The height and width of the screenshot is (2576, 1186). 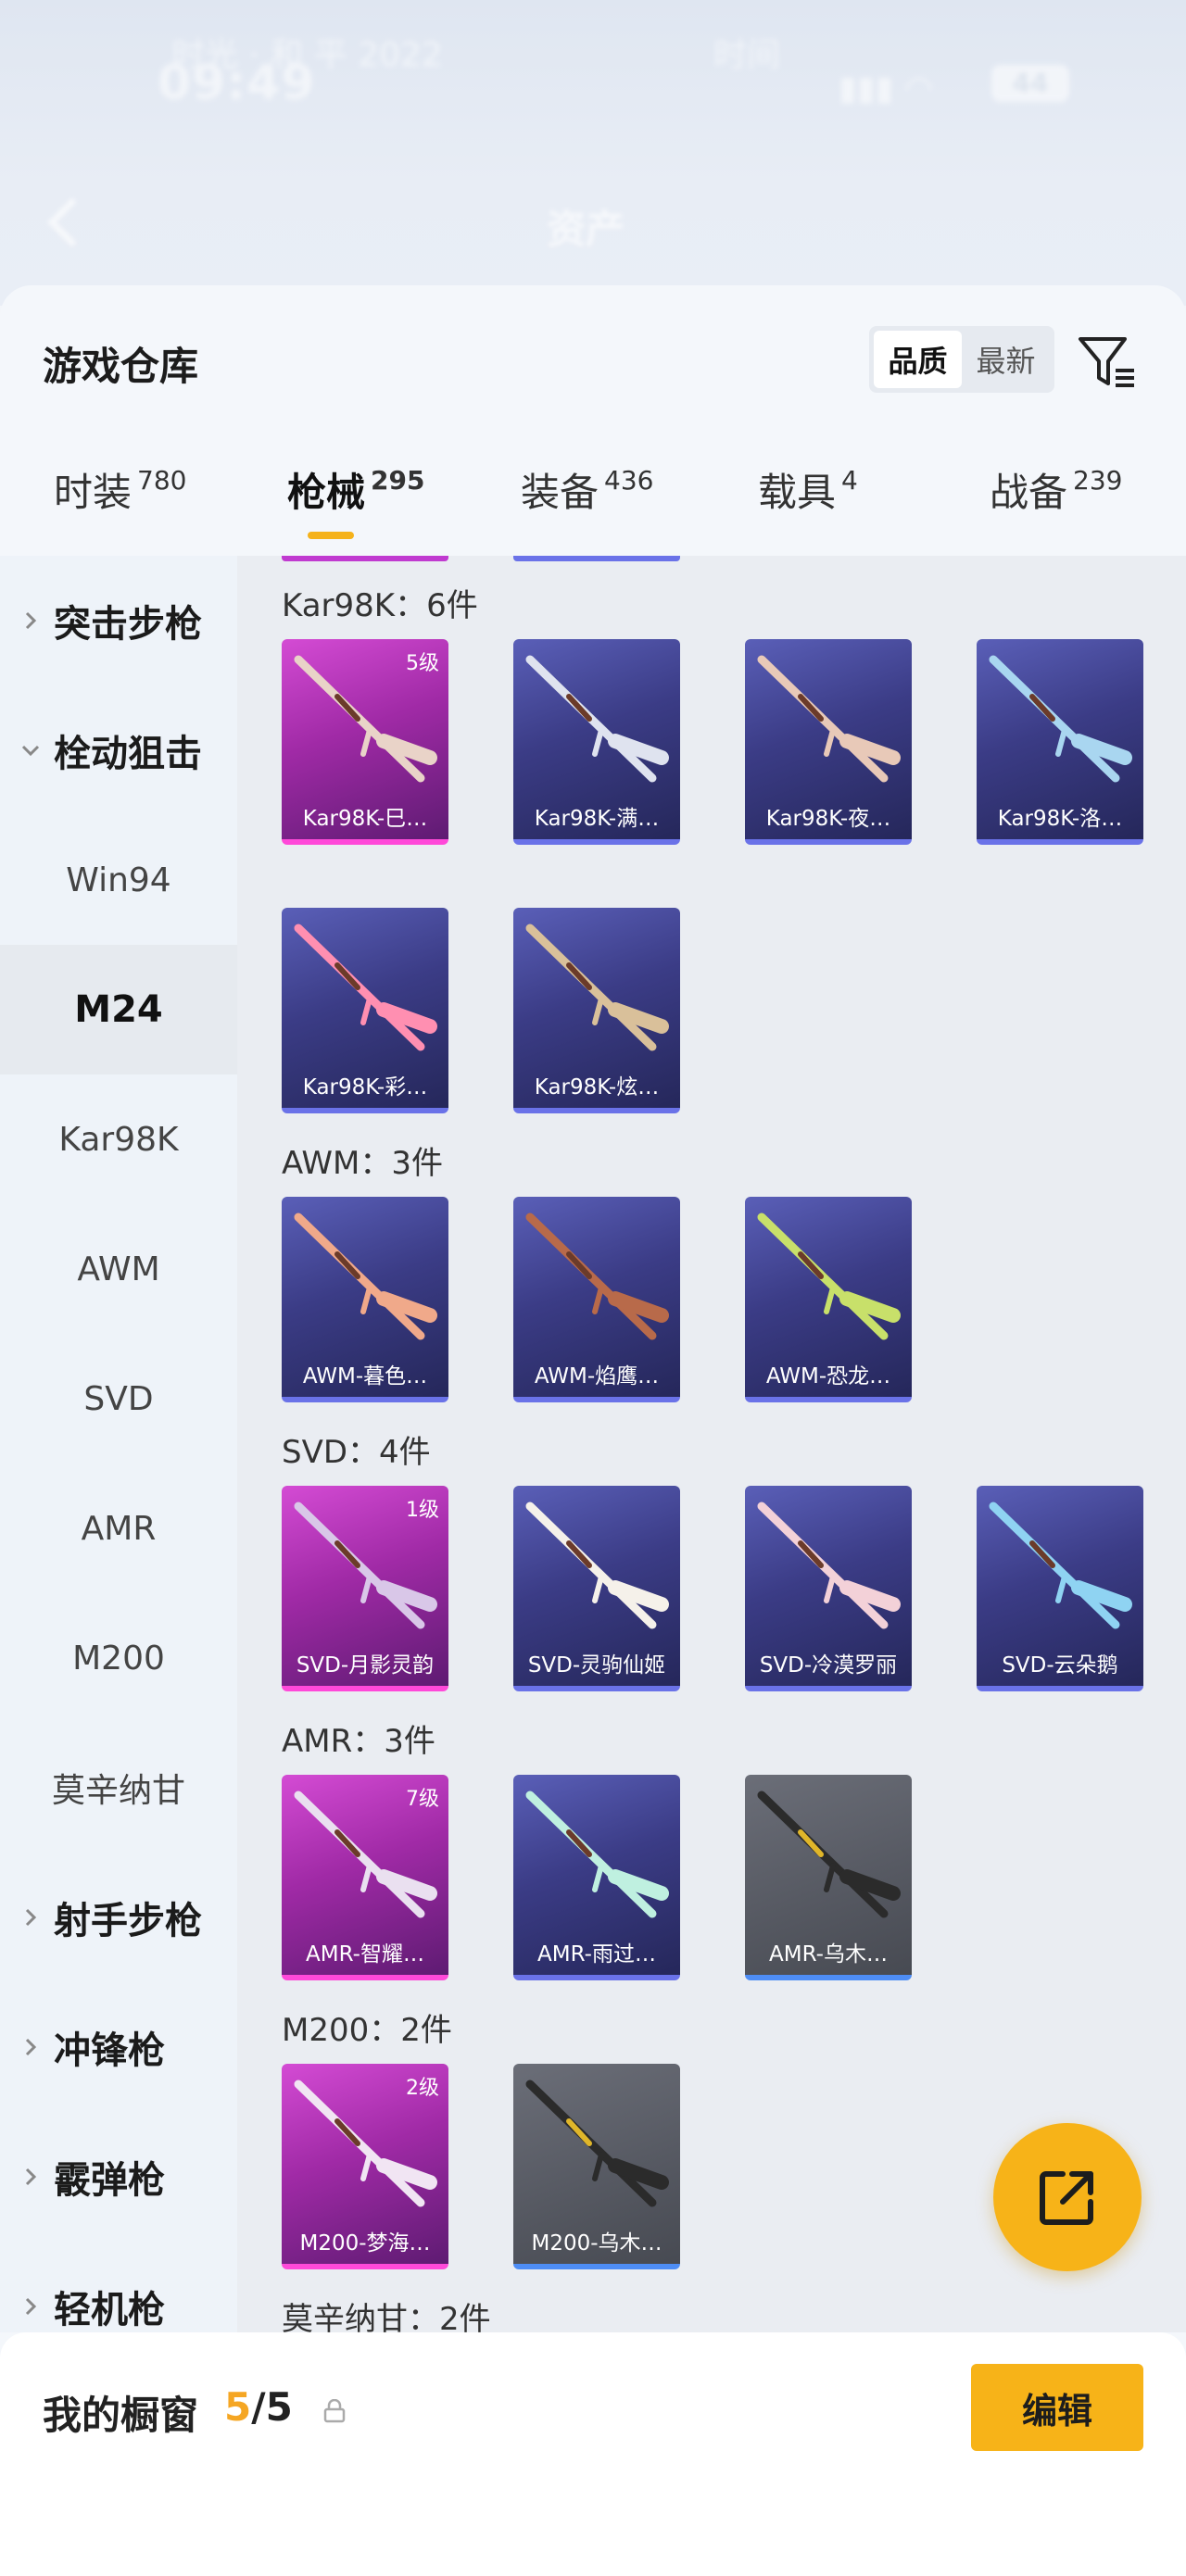 I want to click on skin-name: SVD-云朵鹅, so click(x=1060, y=1665).